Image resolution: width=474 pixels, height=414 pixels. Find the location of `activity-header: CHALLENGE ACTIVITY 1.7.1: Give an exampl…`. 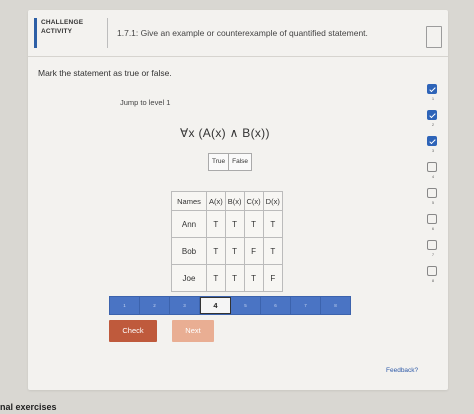

activity-header: CHALLENGE ACTIVITY 1.7.1: Give an exampl… is located at coordinates (238, 34).